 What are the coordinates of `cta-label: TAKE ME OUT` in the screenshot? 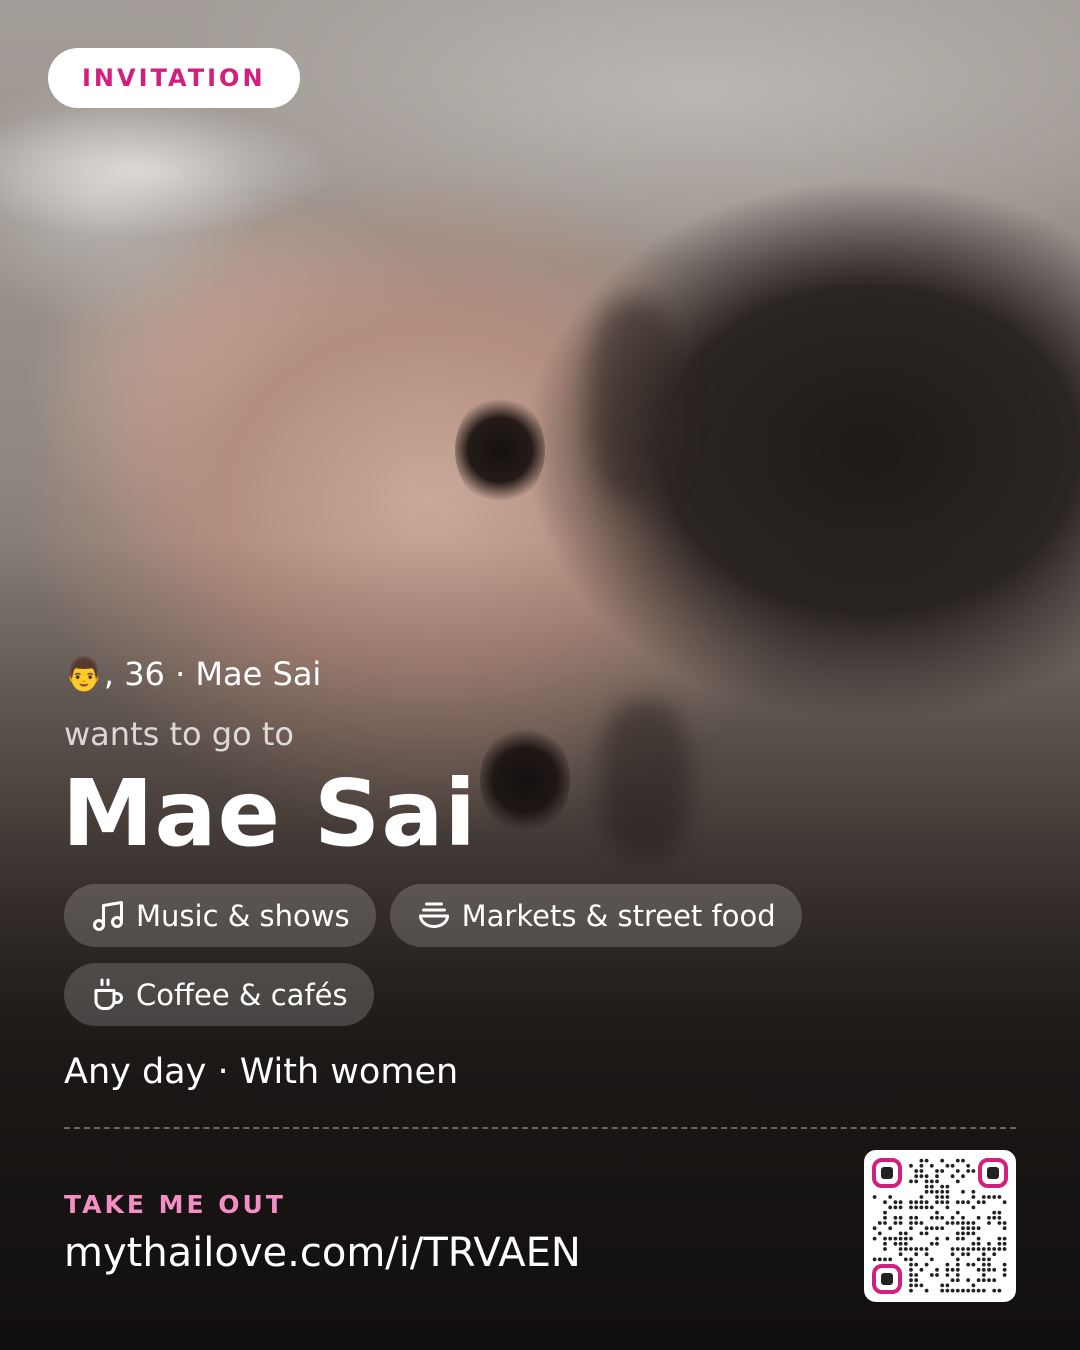 It's located at (175, 1204).